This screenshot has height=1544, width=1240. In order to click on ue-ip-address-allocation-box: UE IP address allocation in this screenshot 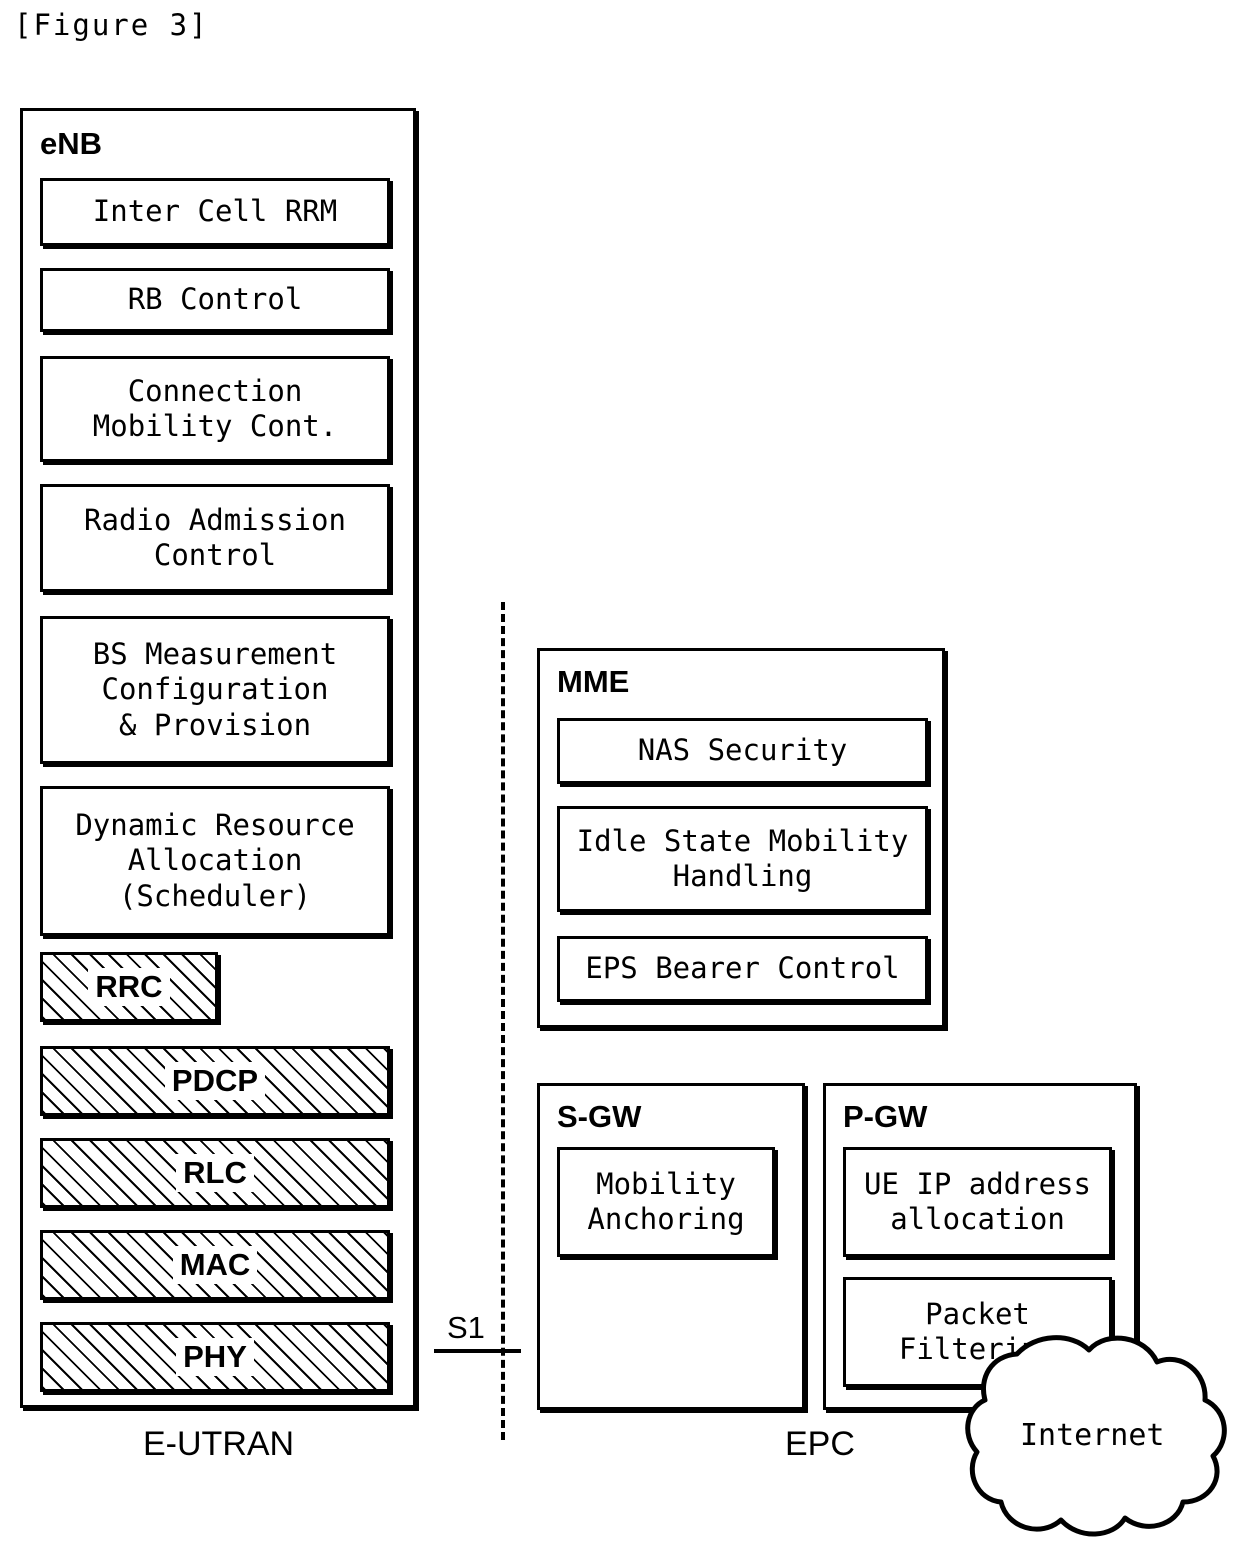, I will do `click(977, 1202)`.